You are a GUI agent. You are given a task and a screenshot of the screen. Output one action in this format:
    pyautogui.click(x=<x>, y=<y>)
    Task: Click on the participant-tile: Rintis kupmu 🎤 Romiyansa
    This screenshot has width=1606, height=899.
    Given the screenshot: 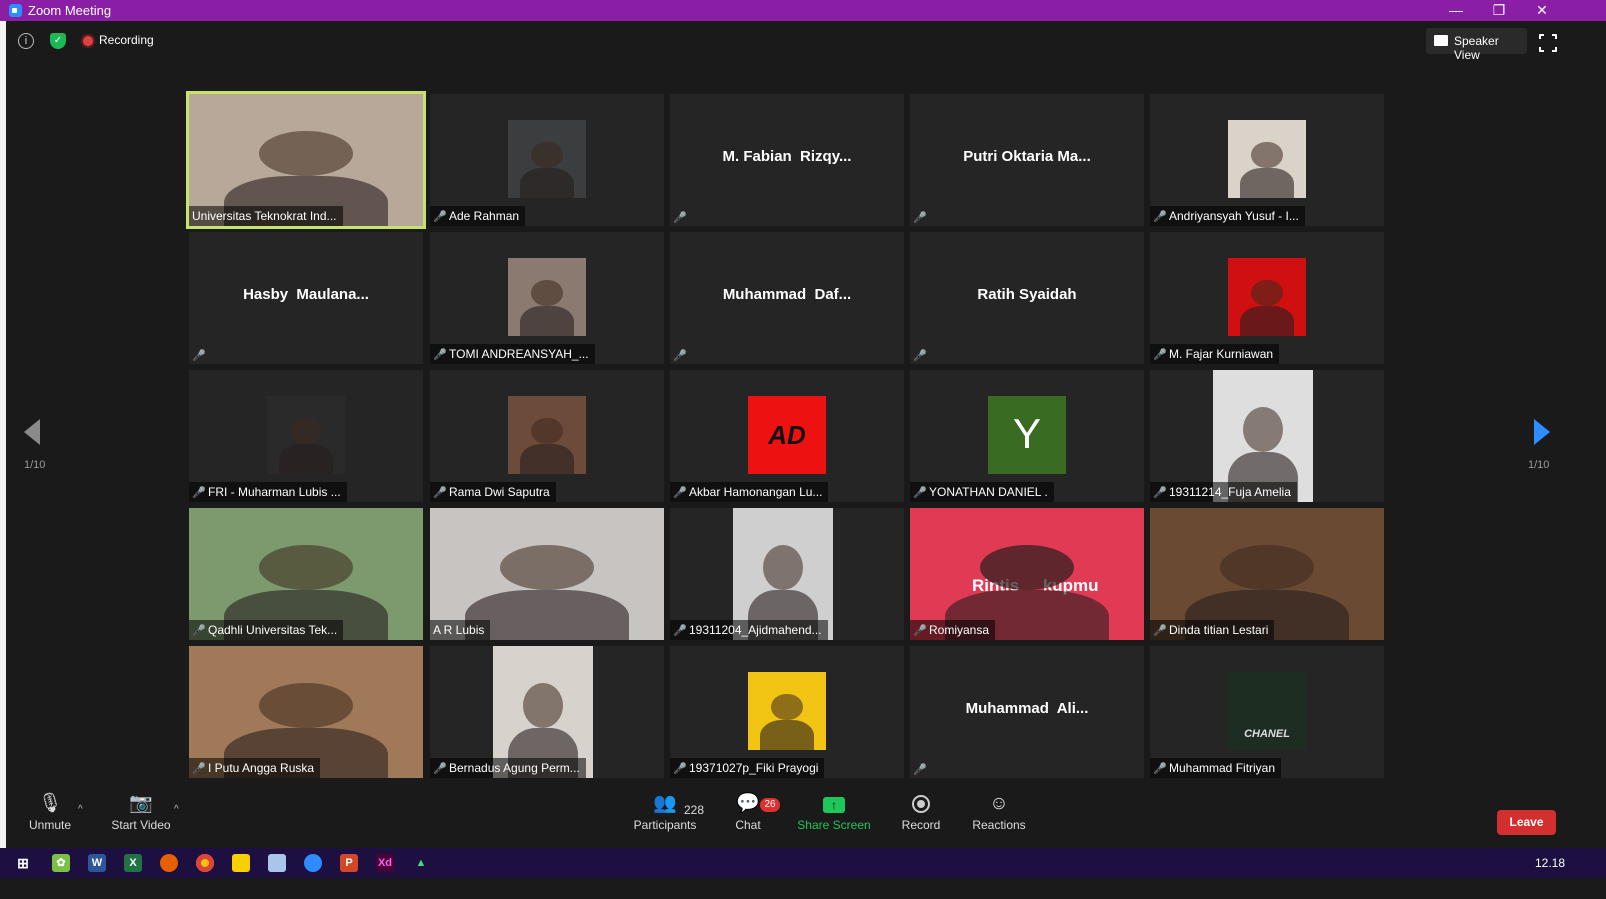 What is the action you would take?
    pyautogui.click(x=1027, y=574)
    